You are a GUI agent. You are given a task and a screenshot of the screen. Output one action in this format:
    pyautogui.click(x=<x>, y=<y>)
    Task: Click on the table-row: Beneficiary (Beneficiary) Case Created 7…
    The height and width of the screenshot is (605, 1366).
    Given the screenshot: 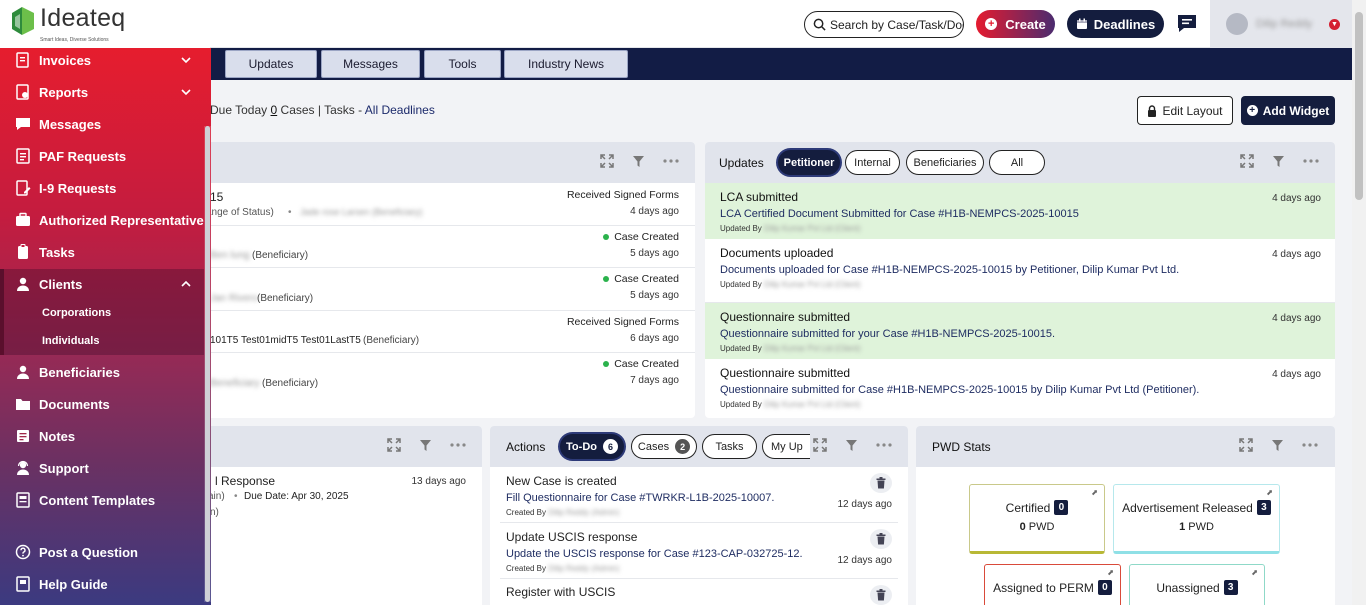 What is the action you would take?
    pyautogui.click(x=427, y=374)
    